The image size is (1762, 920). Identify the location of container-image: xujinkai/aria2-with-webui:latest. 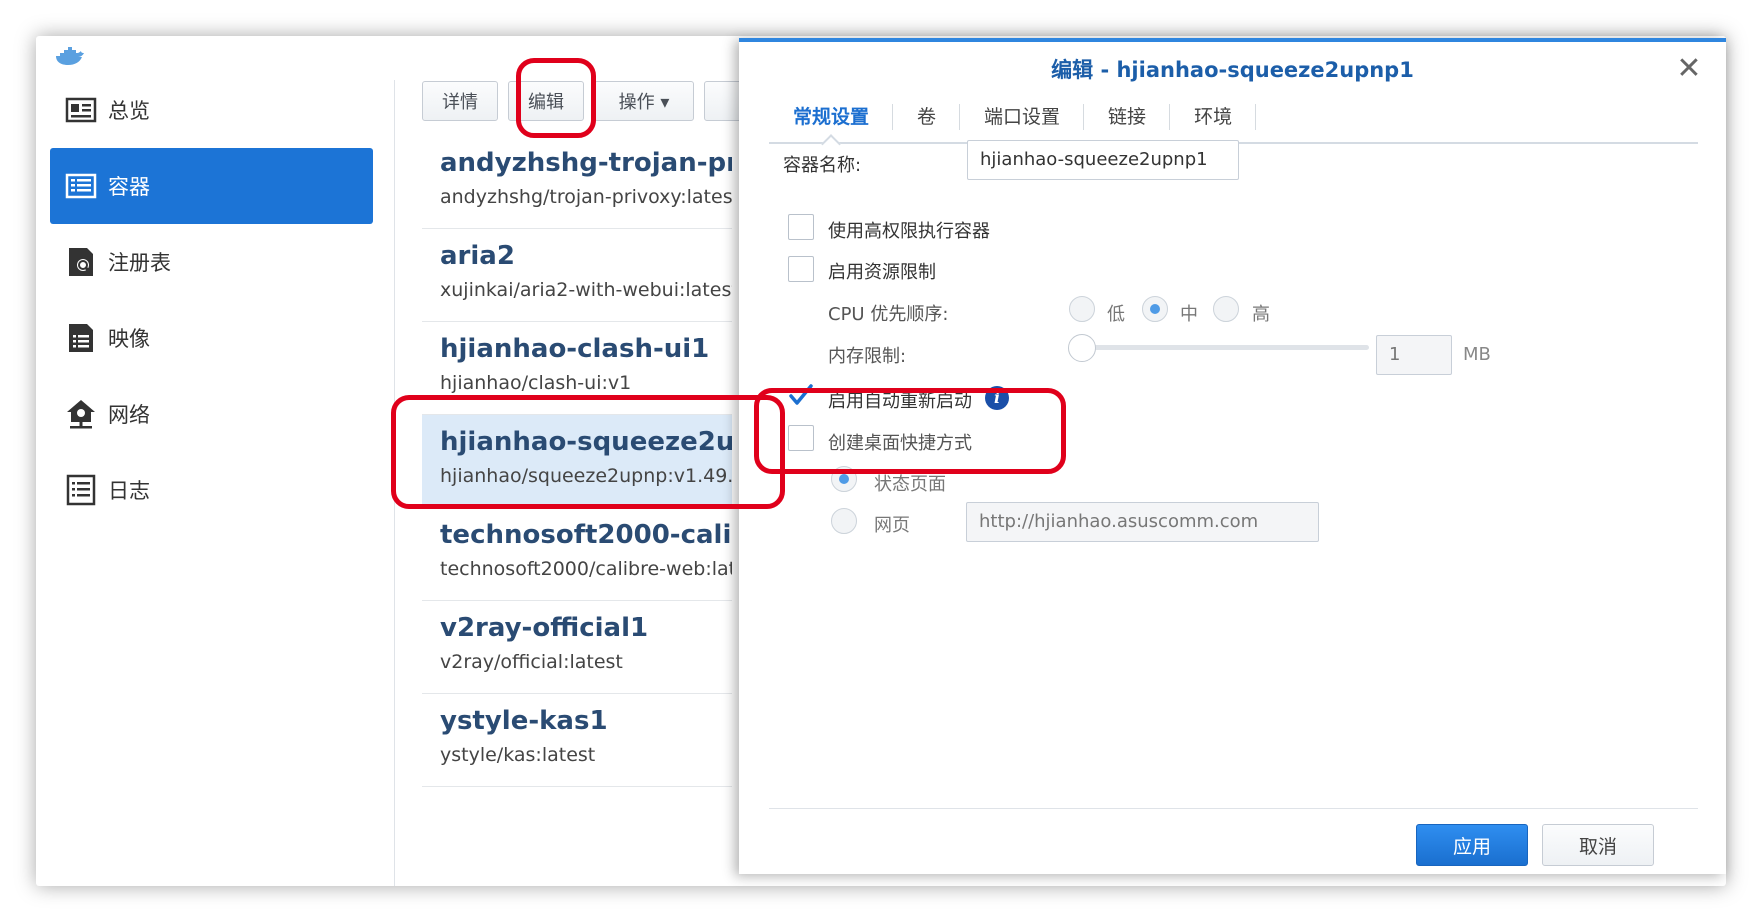
(586, 290).